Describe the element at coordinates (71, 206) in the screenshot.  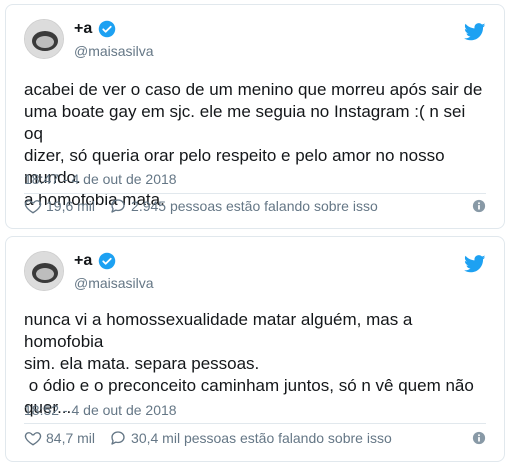
I see `like-count: 19,6 mil` at that location.